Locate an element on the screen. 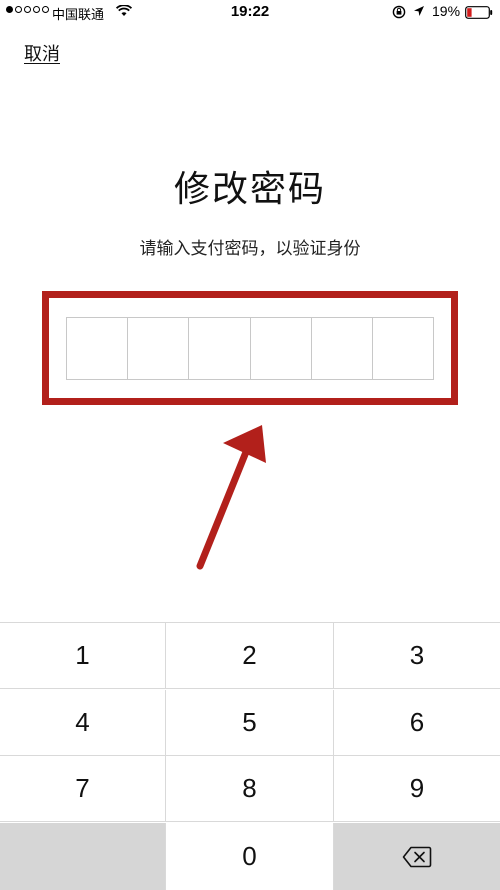 This screenshot has width=500, height=890. key-0: 0 is located at coordinates (250, 856).